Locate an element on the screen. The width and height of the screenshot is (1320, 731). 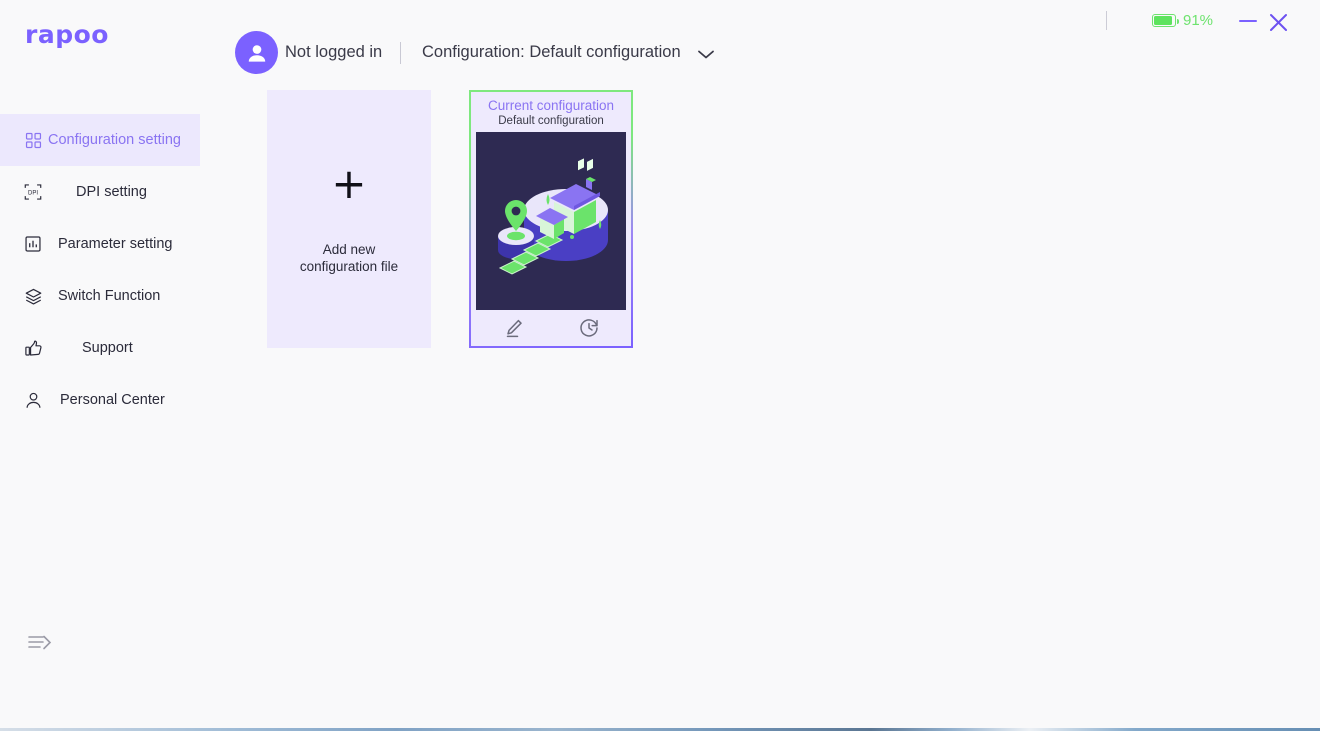
window-controls-divider is located at coordinates (1106, 20).